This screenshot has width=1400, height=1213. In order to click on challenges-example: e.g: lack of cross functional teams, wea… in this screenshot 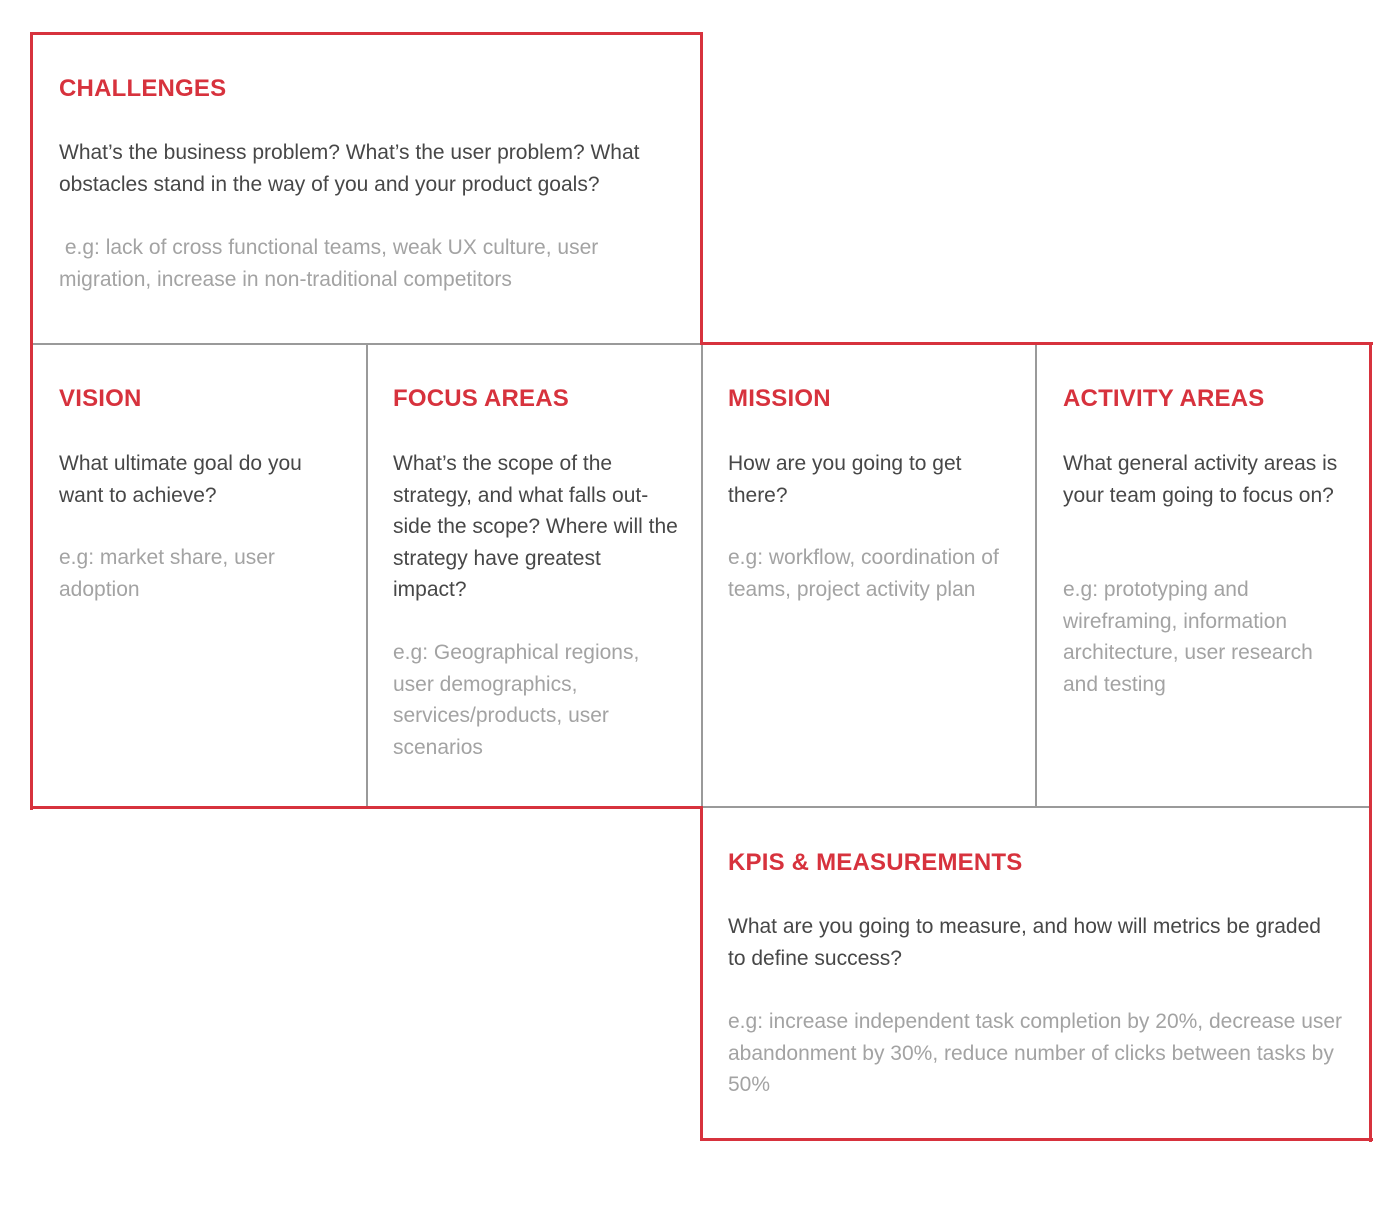, I will do `click(332, 263)`.